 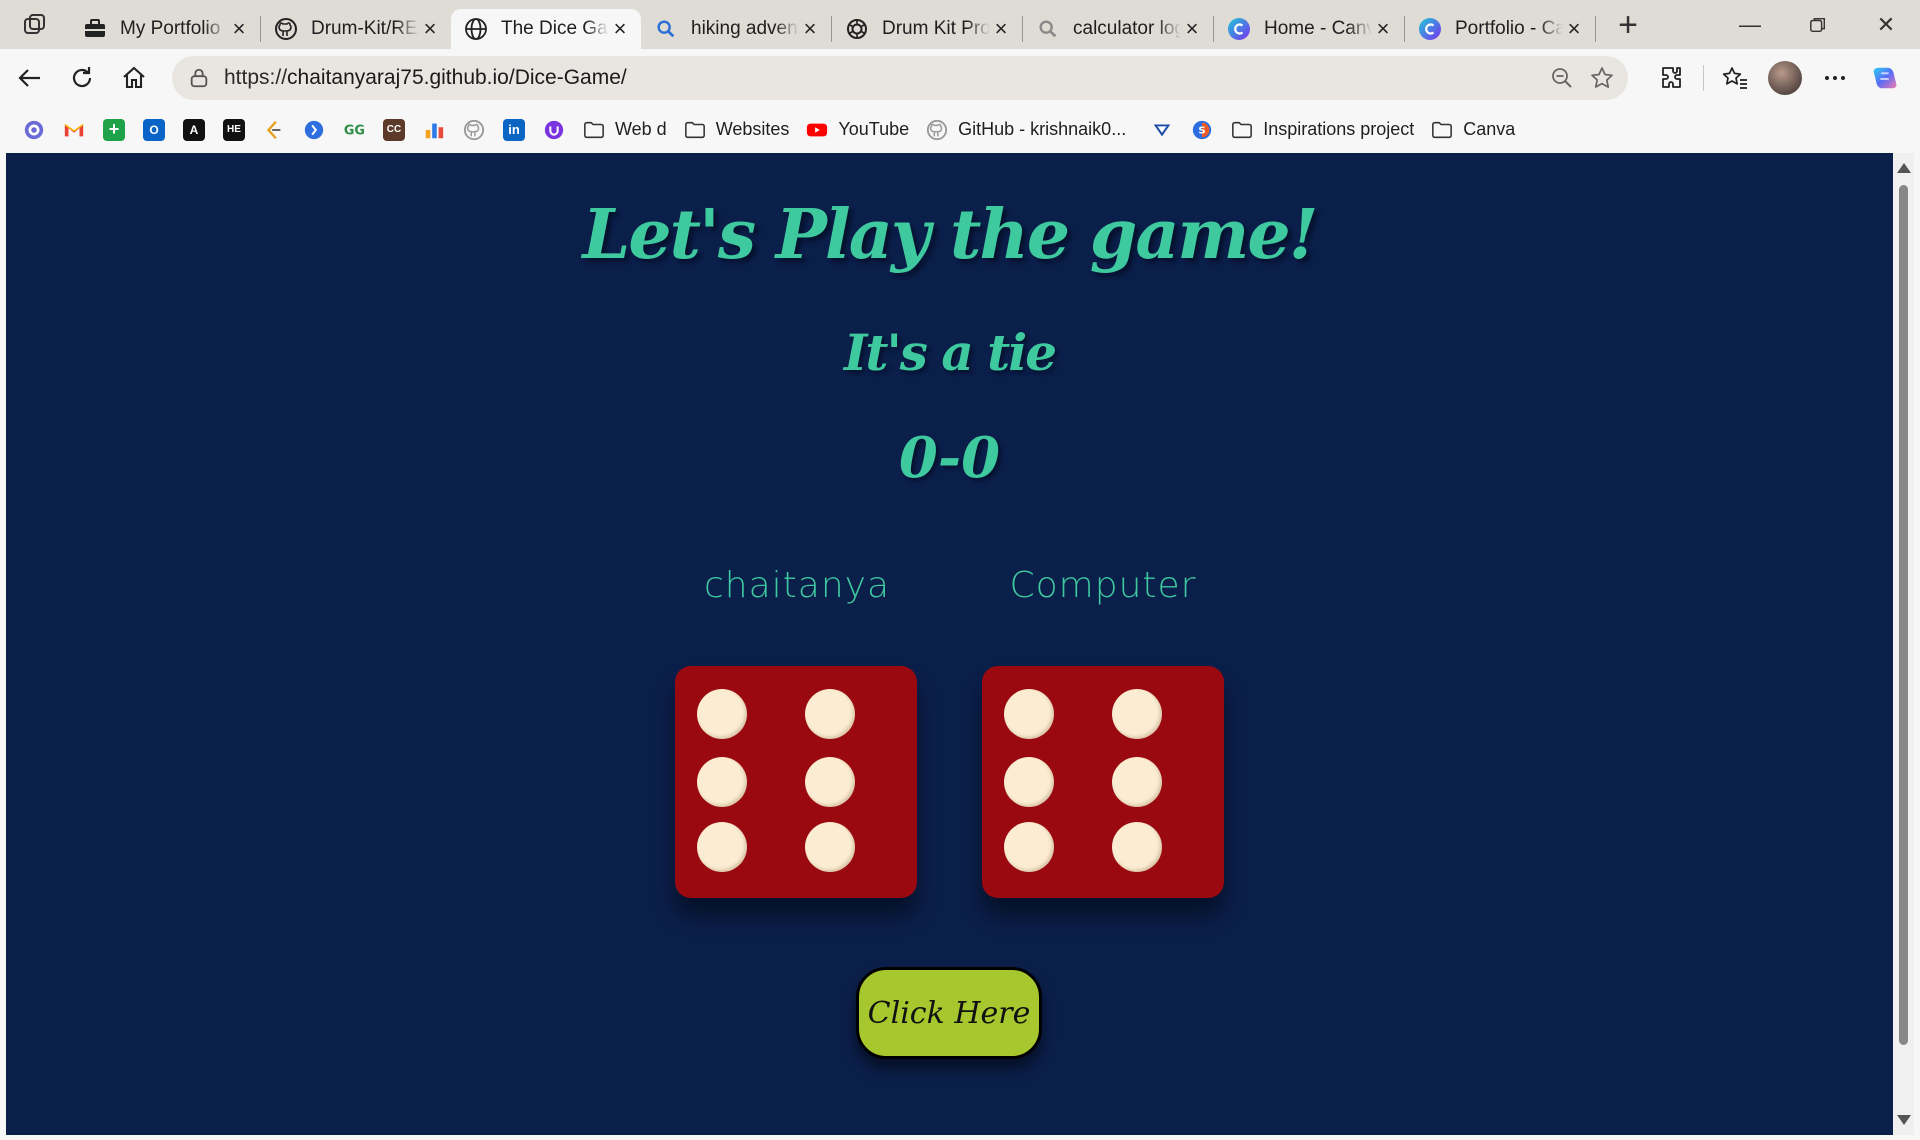 I want to click on favorite-star-icon, so click(x=1602, y=78).